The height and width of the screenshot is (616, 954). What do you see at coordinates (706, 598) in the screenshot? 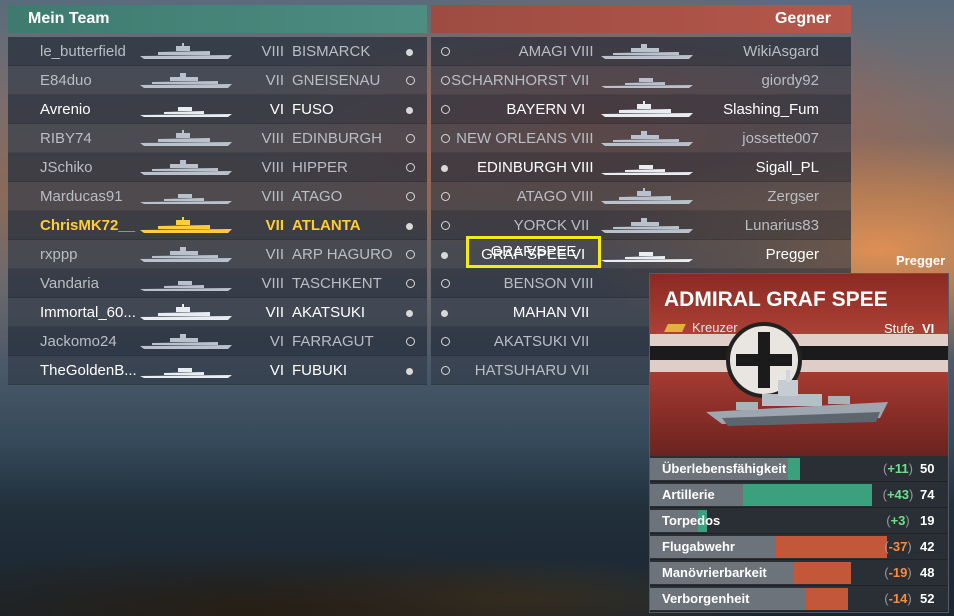
I see `stat-label: Verborgenheit` at bounding box center [706, 598].